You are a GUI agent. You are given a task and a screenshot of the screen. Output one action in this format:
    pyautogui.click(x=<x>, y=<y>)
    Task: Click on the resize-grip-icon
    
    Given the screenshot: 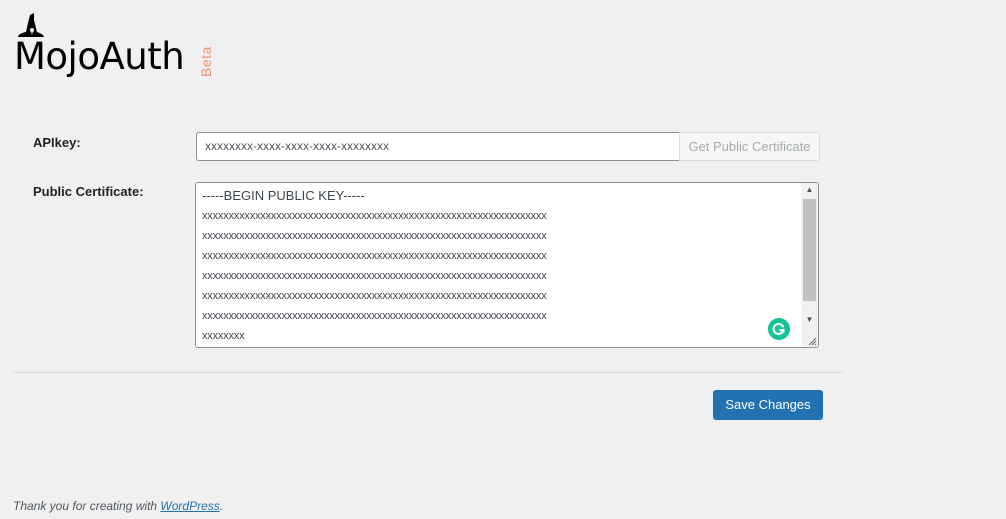 What is the action you would take?
    pyautogui.click(x=812, y=341)
    